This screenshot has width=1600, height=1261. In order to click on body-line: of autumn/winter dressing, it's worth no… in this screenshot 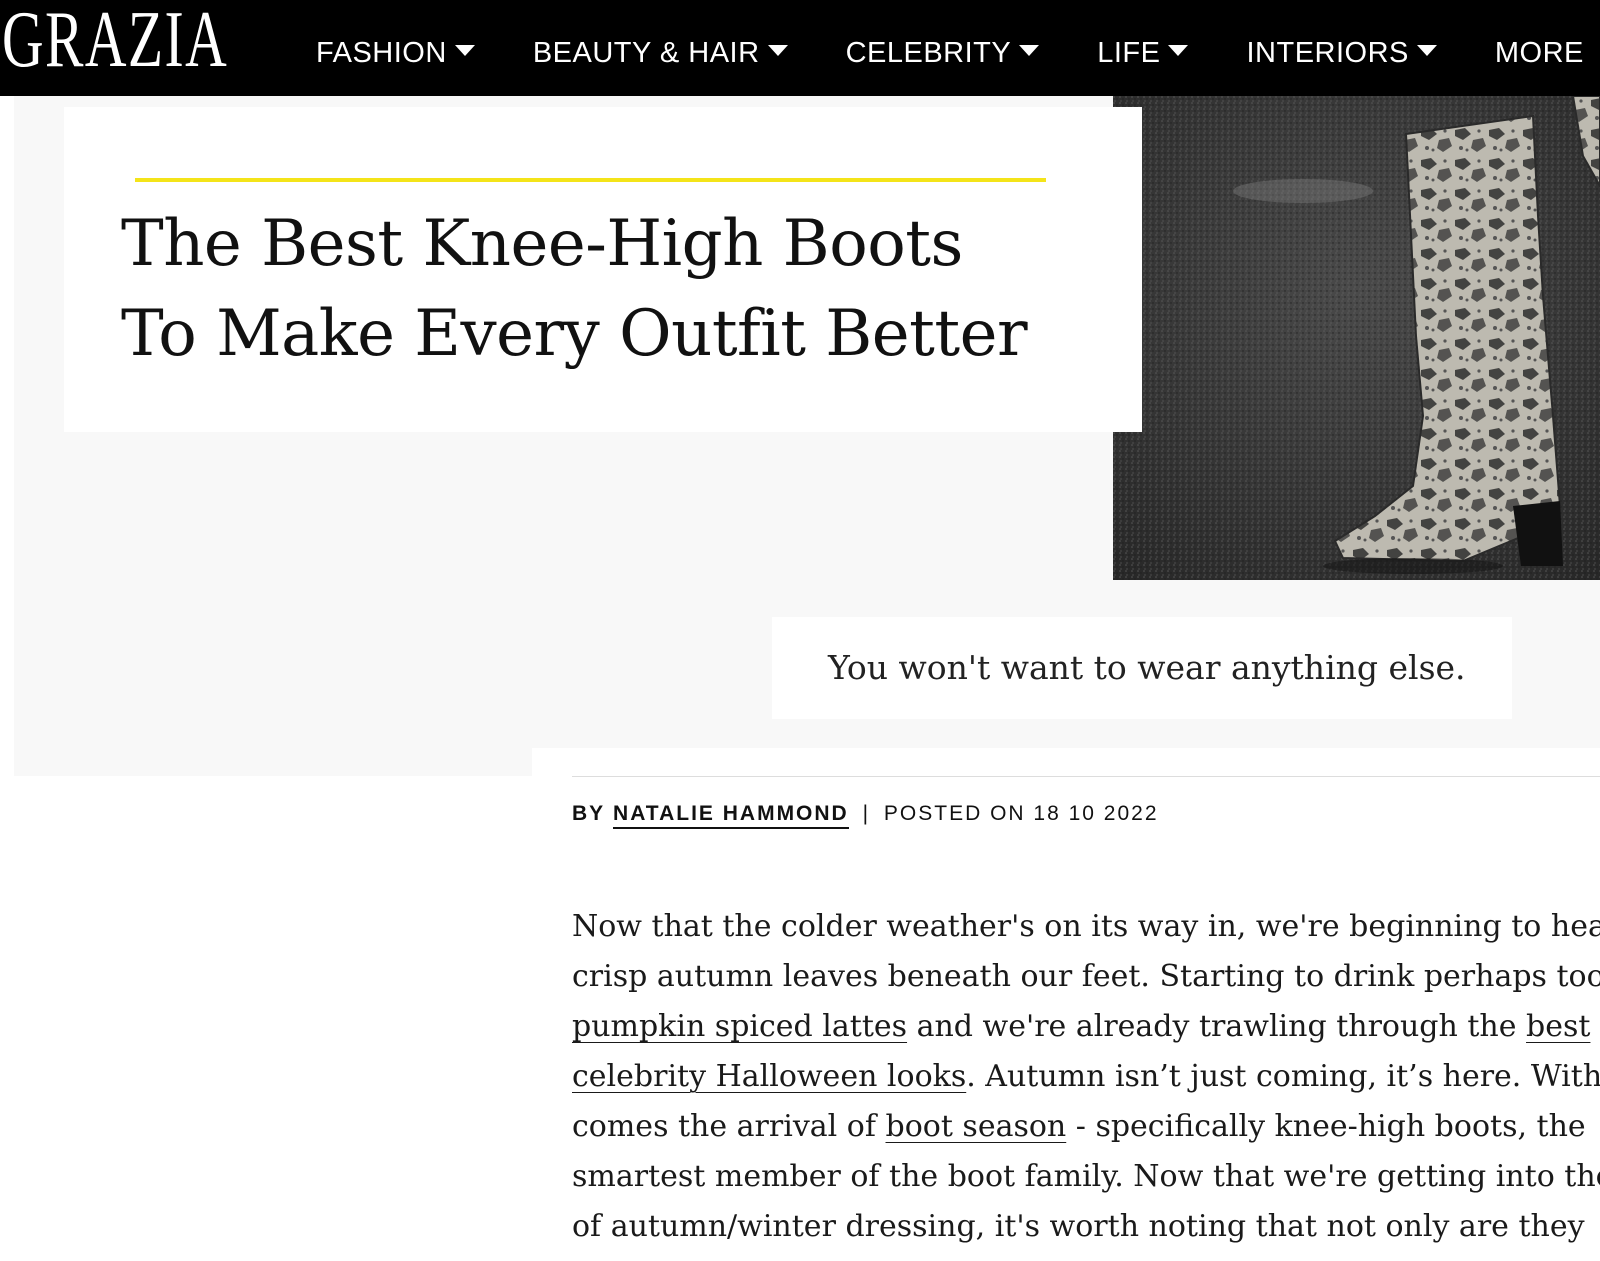, I will do `click(1078, 1226)`.